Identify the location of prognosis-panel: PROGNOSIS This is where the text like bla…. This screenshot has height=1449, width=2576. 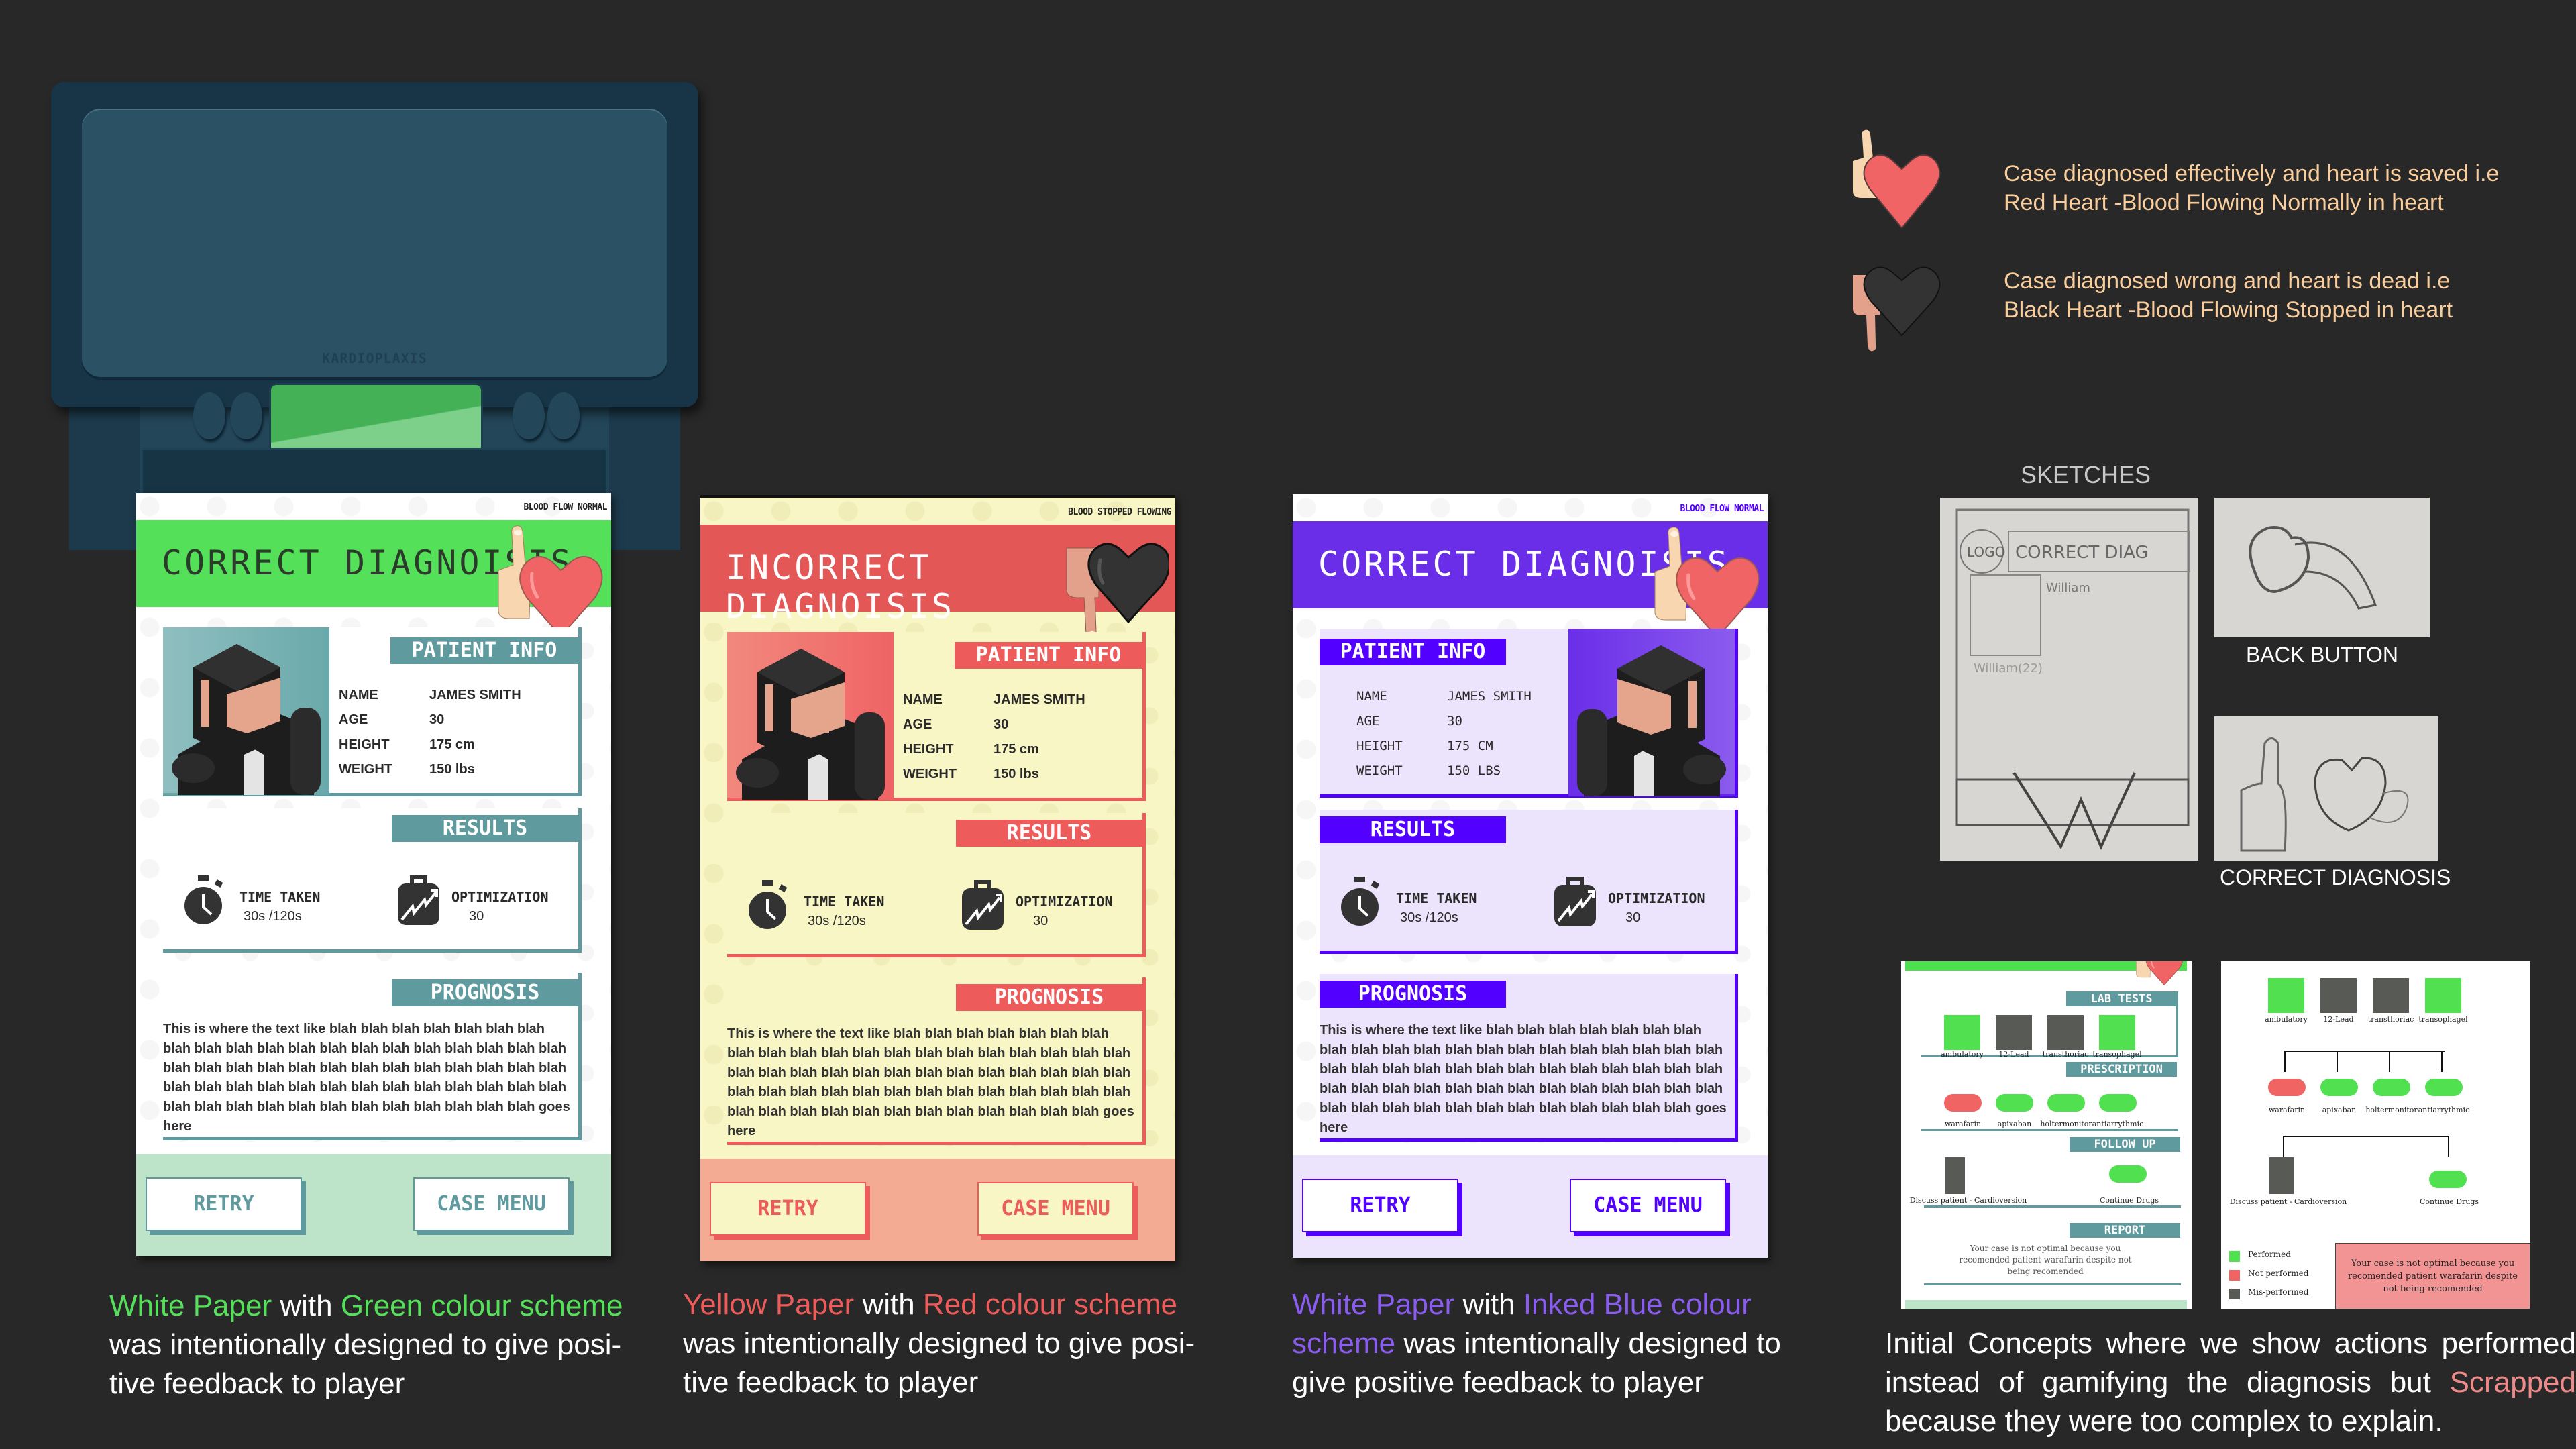
(1529, 1058).